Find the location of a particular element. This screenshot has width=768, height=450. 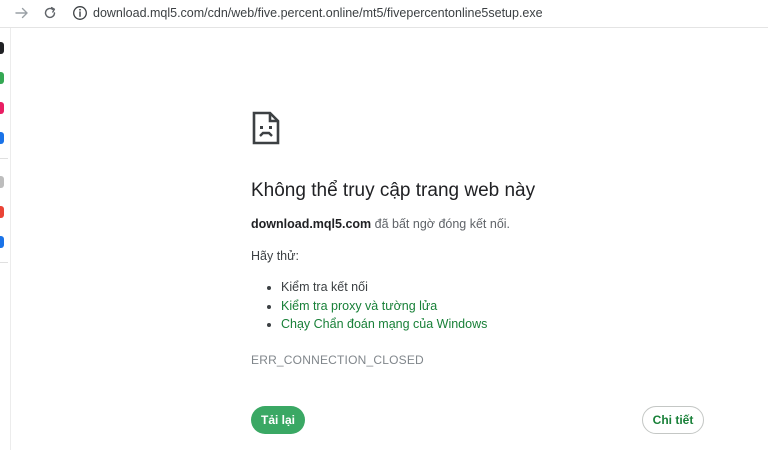

list-item: Chạy Chẩn đoán mạng của Windows is located at coordinates (384, 324).